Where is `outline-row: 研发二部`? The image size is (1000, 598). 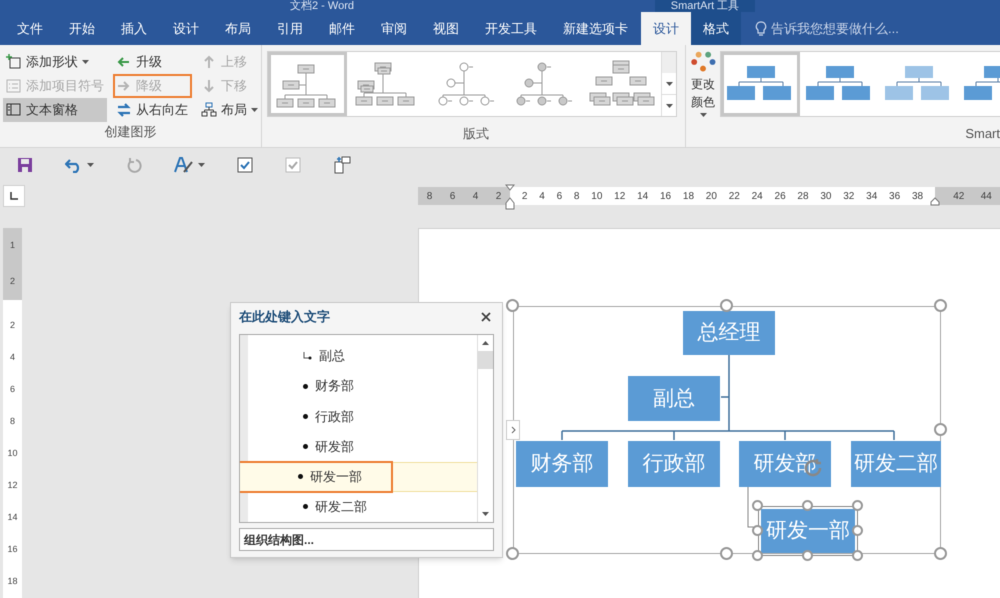
outline-row: 研发二部 is located at coordinates (362, 507).